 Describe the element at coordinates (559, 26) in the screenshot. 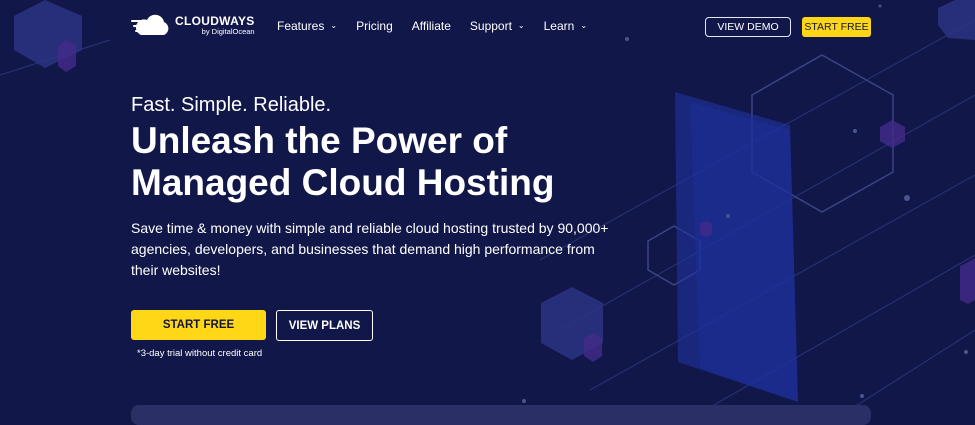

I see `nav-item-label: Learn` at that location.